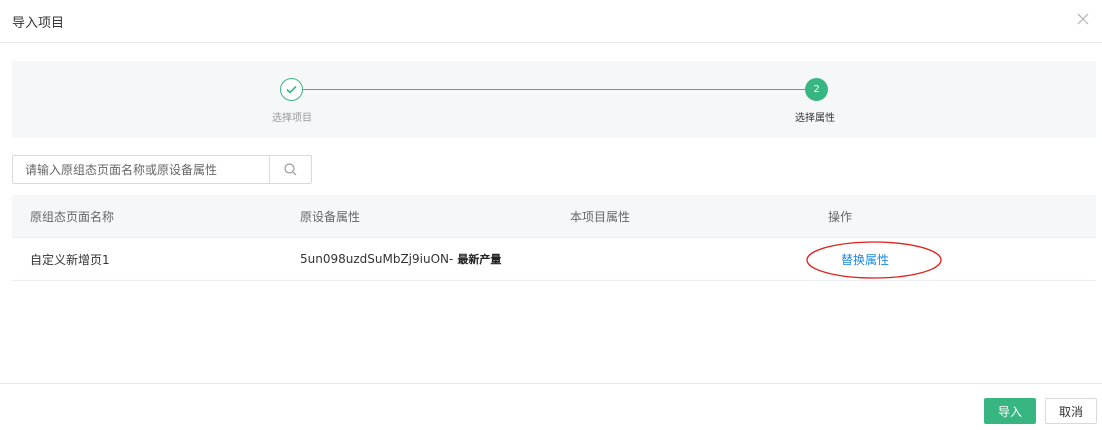 The width and height of the screenshot is (1102, 430). I want to click on check-icon, so click(291, 89).